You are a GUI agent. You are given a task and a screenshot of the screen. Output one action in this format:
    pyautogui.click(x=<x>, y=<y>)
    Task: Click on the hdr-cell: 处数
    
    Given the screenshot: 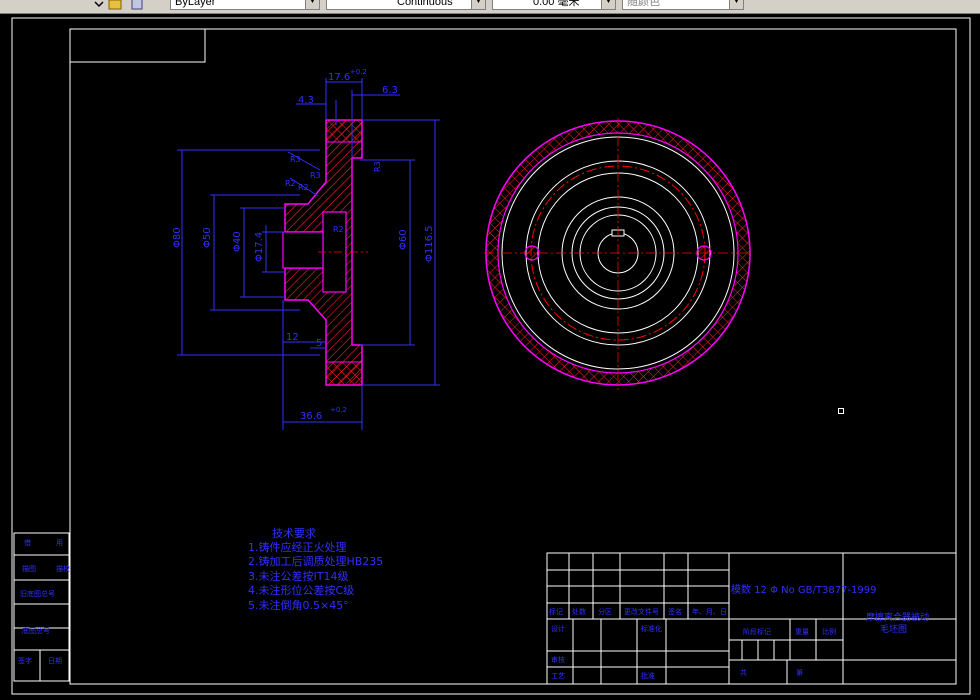 What is the action you would take?
    pyautogui.click(x=579, y=611)
    